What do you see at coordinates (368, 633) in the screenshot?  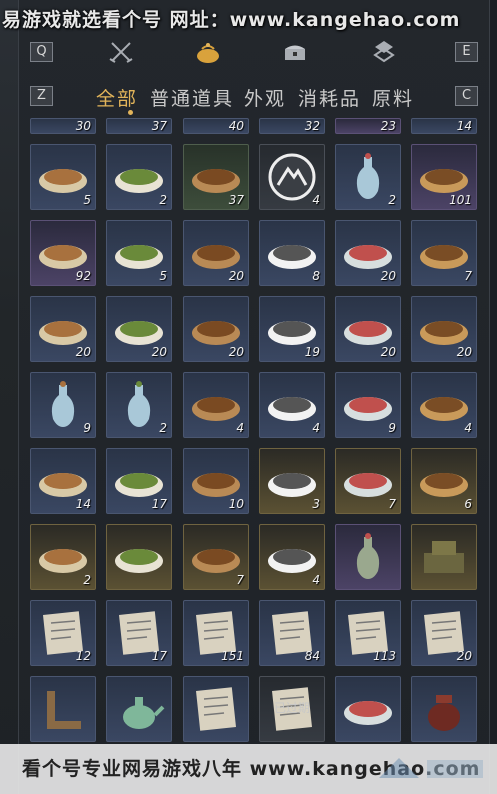 I see `inventory-slot: 113` at bounding box center [368, 633].